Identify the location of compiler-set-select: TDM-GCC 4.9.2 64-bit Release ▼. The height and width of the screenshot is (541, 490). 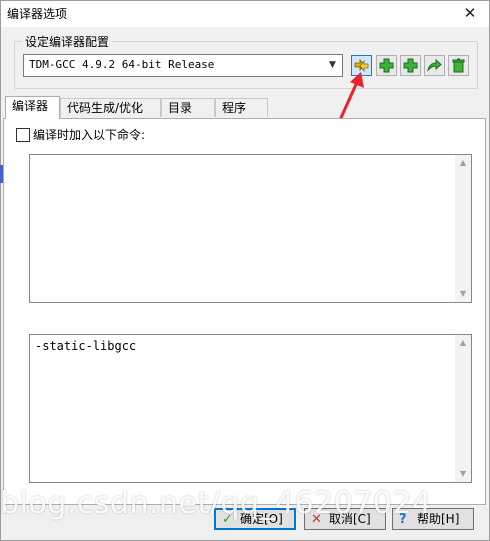
(183, 65).